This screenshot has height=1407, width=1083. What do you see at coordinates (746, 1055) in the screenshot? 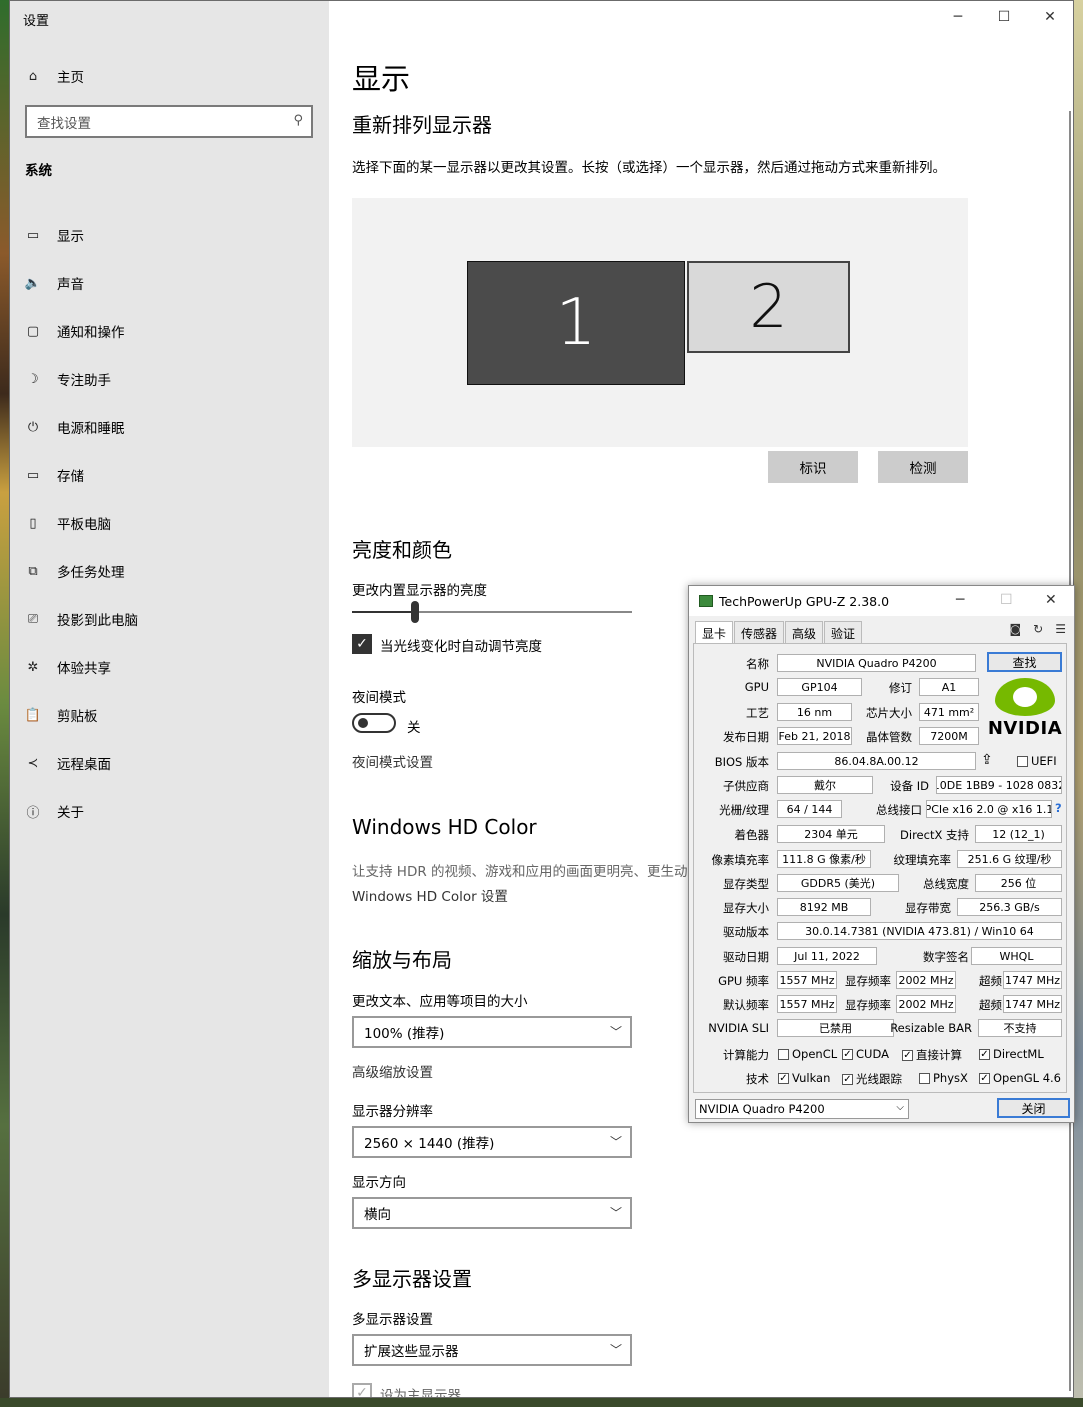
I see `computing-label: 计算能力` at bounding box center [746, 1055].